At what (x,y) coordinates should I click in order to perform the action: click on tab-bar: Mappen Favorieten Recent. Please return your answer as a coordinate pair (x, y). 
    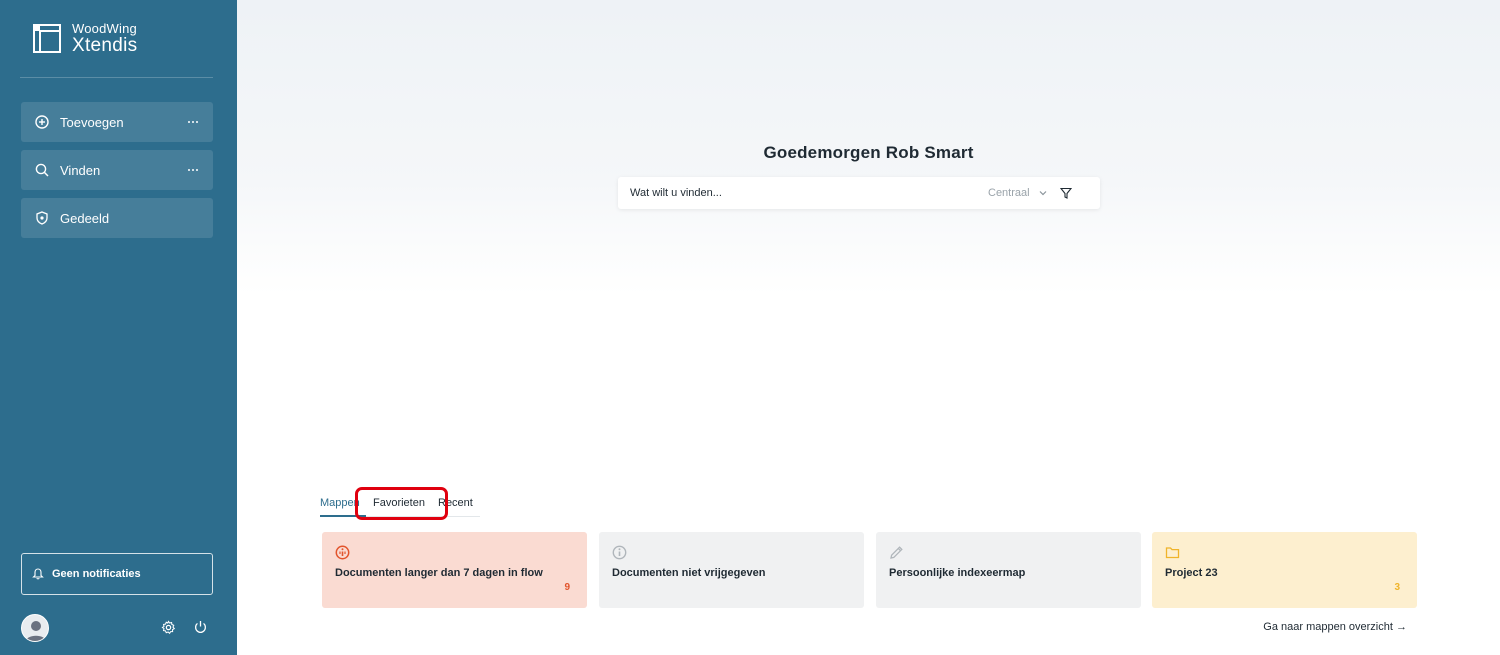
    Looking at the image, I should click on (400, 507).